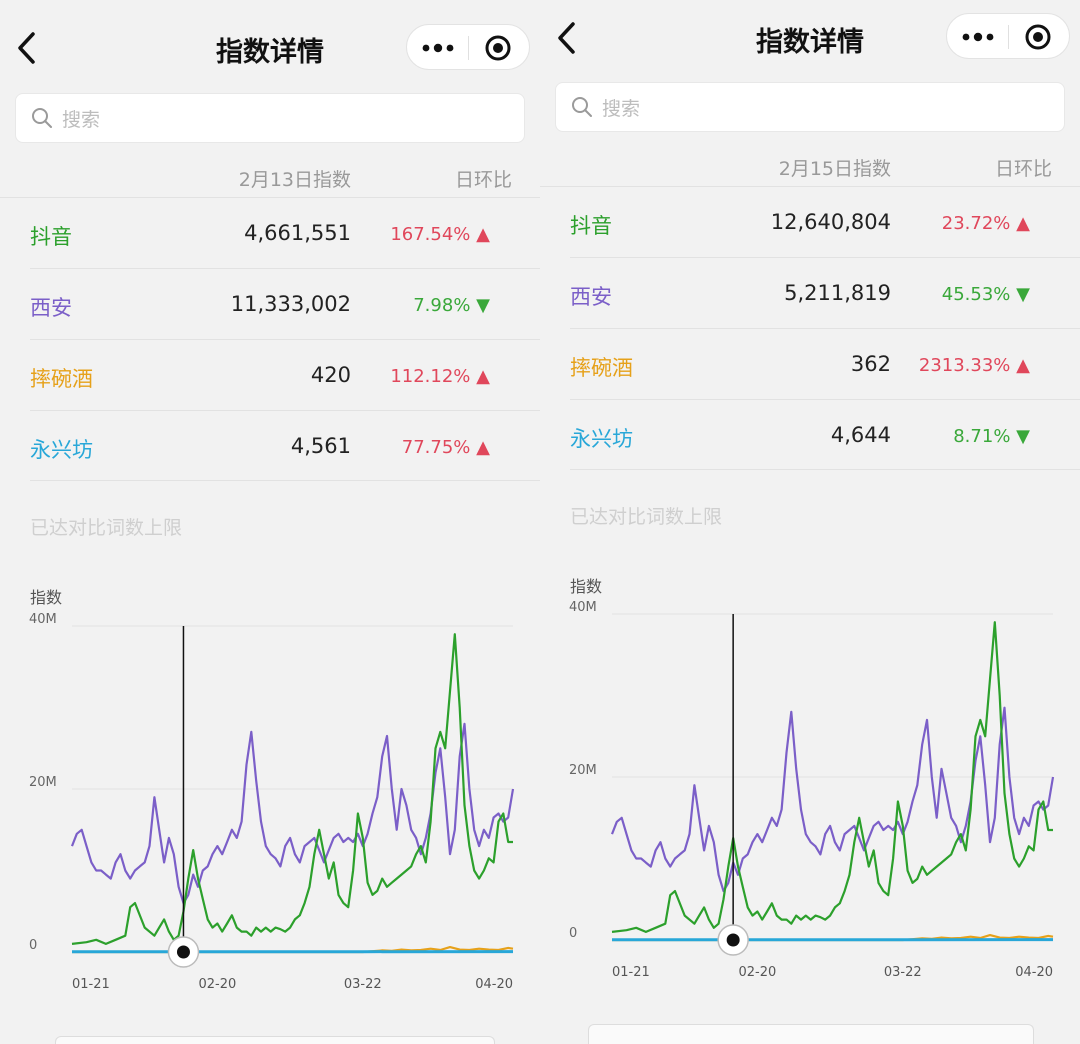 The height and width of the screenshot is (1044, 1080). I want to click on day-change: 2313.33% ▲, so click(930, 365).